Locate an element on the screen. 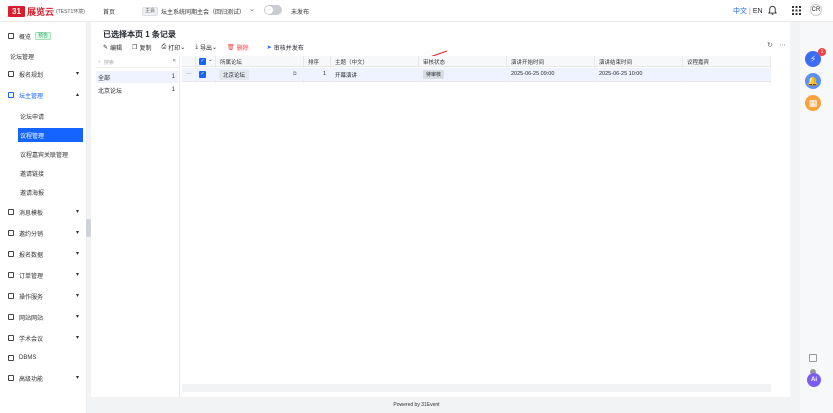 The width and height of the screenshot is (833, 413). sidebar-item-operation-service: 操作服务 ▾ is located at coordinates (43, 296).